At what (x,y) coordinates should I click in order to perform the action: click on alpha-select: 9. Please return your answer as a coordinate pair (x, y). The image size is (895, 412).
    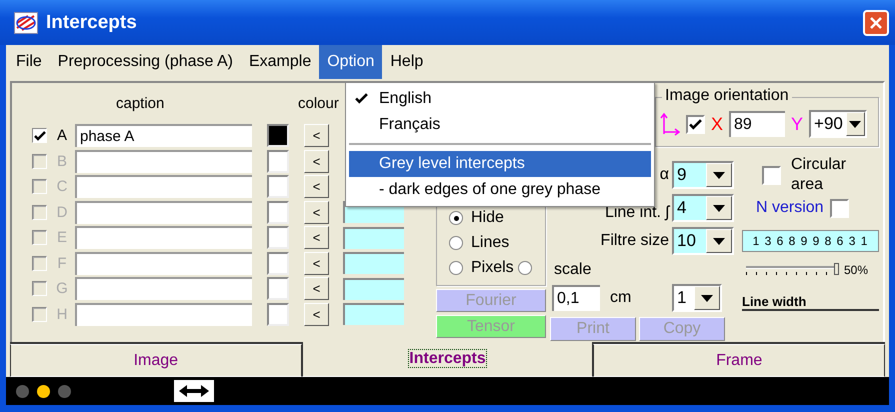
    Looking at the image, I should click on (703, 175).